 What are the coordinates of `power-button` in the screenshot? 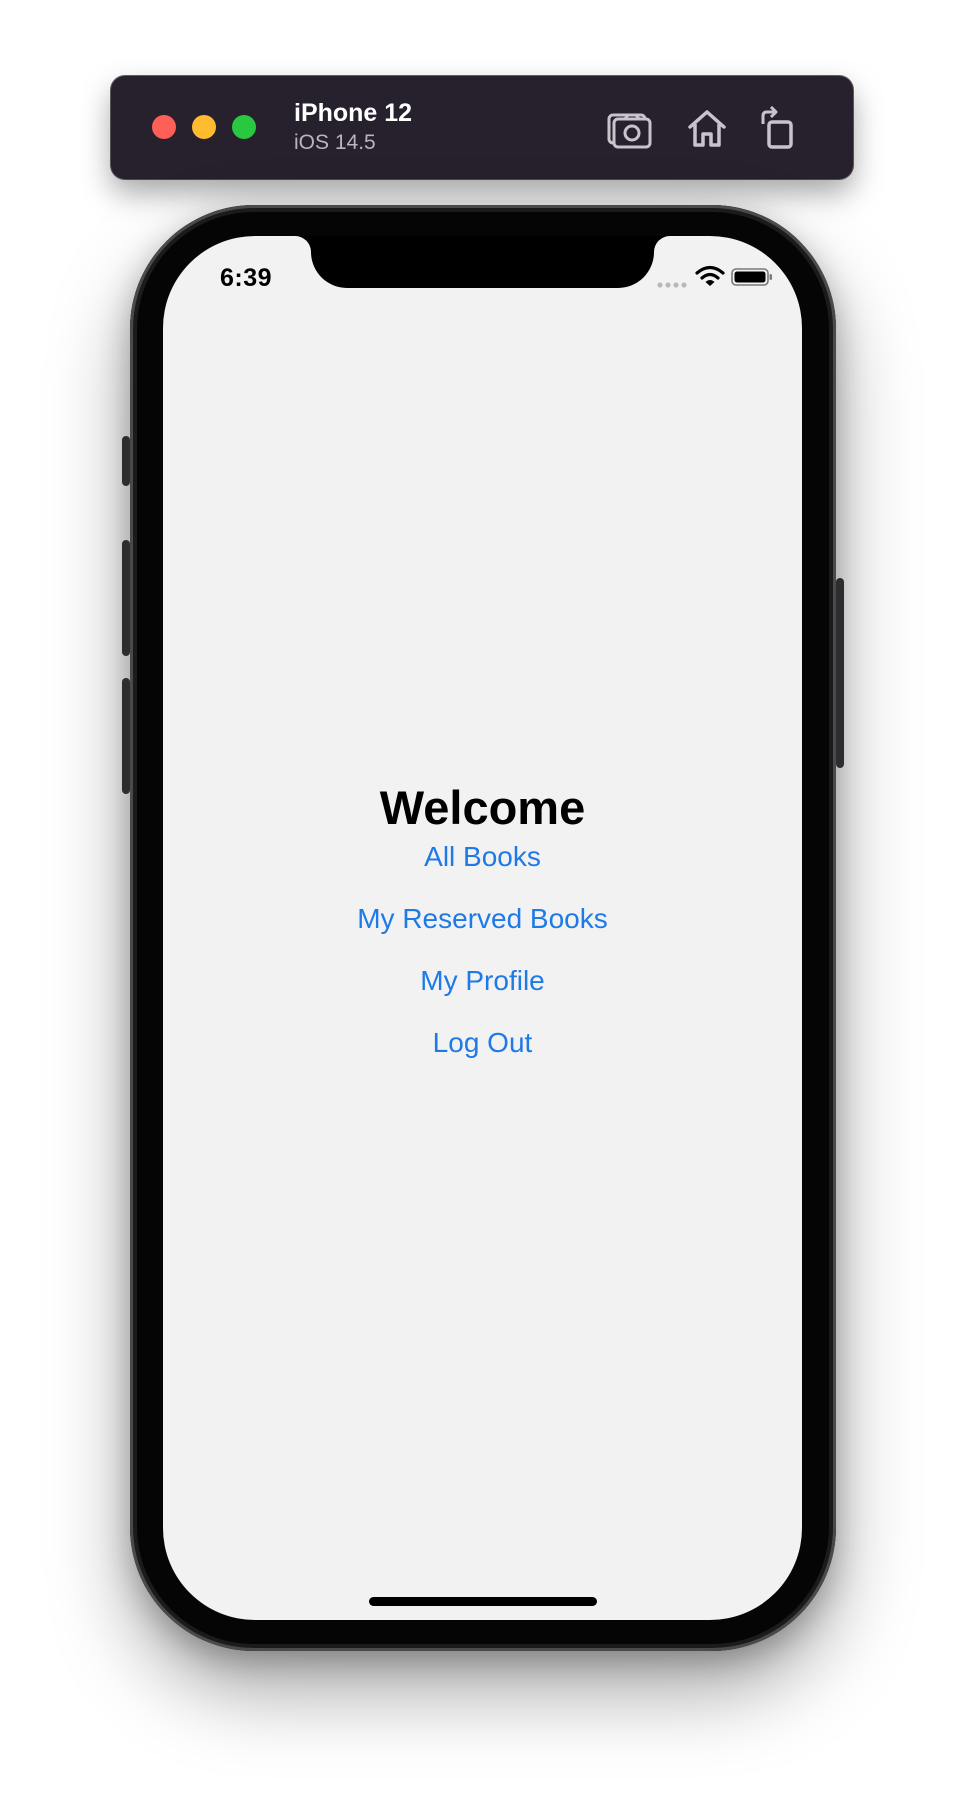 It's located at (840, 673).